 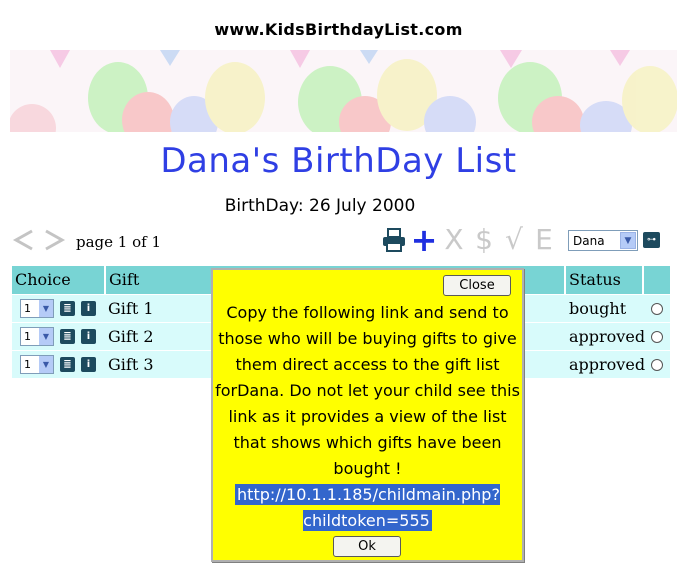 I want to click on price-icon: $, so click(x=484, y=239).